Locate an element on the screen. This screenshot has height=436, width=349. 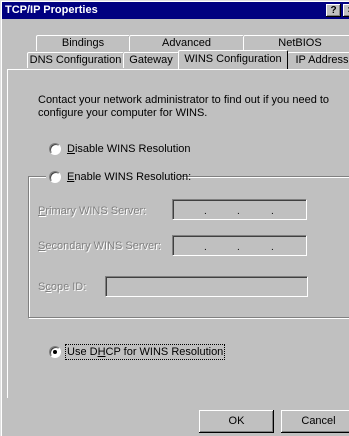
enable-wins-label: Enable WINS Resolution: is located at coordinates (129, 177).